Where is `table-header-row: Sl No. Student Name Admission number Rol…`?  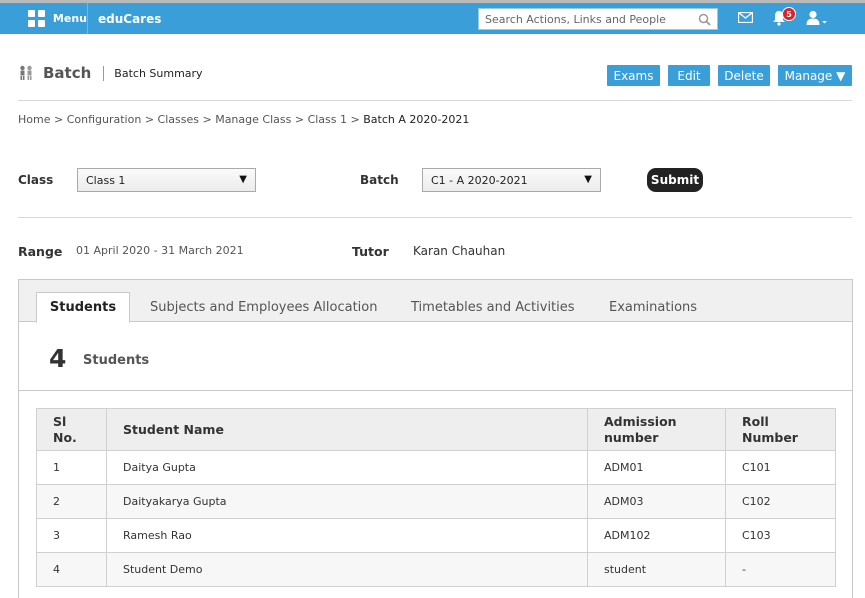 table-header-row: Sl No. Student Name Admission number Rol… is located at coordinates (436, 429).